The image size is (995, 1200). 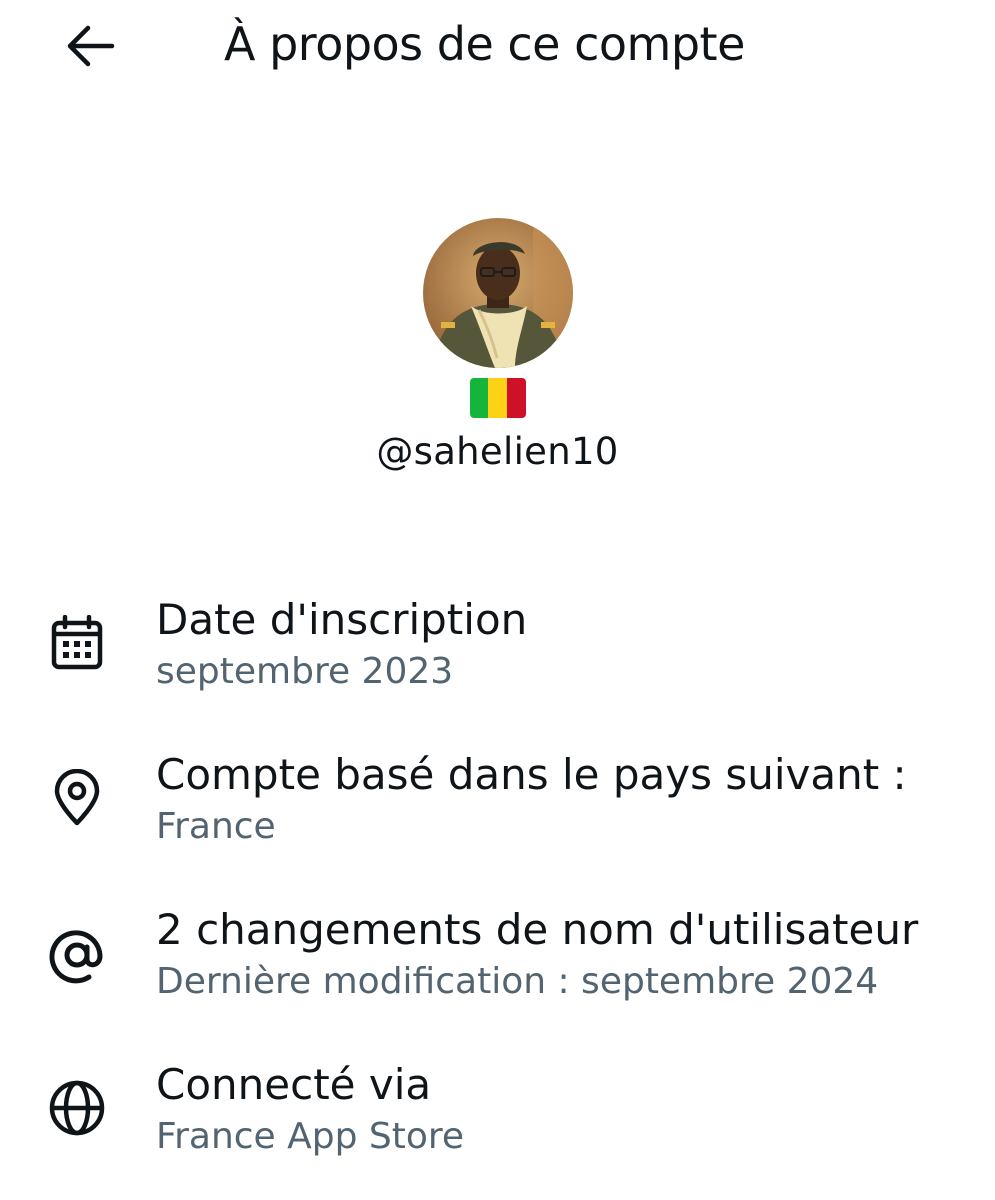 What do you see at coordinates (77, 798) in the screenshot?
I see `location-pin-icon` at bounding box center [77, 798].